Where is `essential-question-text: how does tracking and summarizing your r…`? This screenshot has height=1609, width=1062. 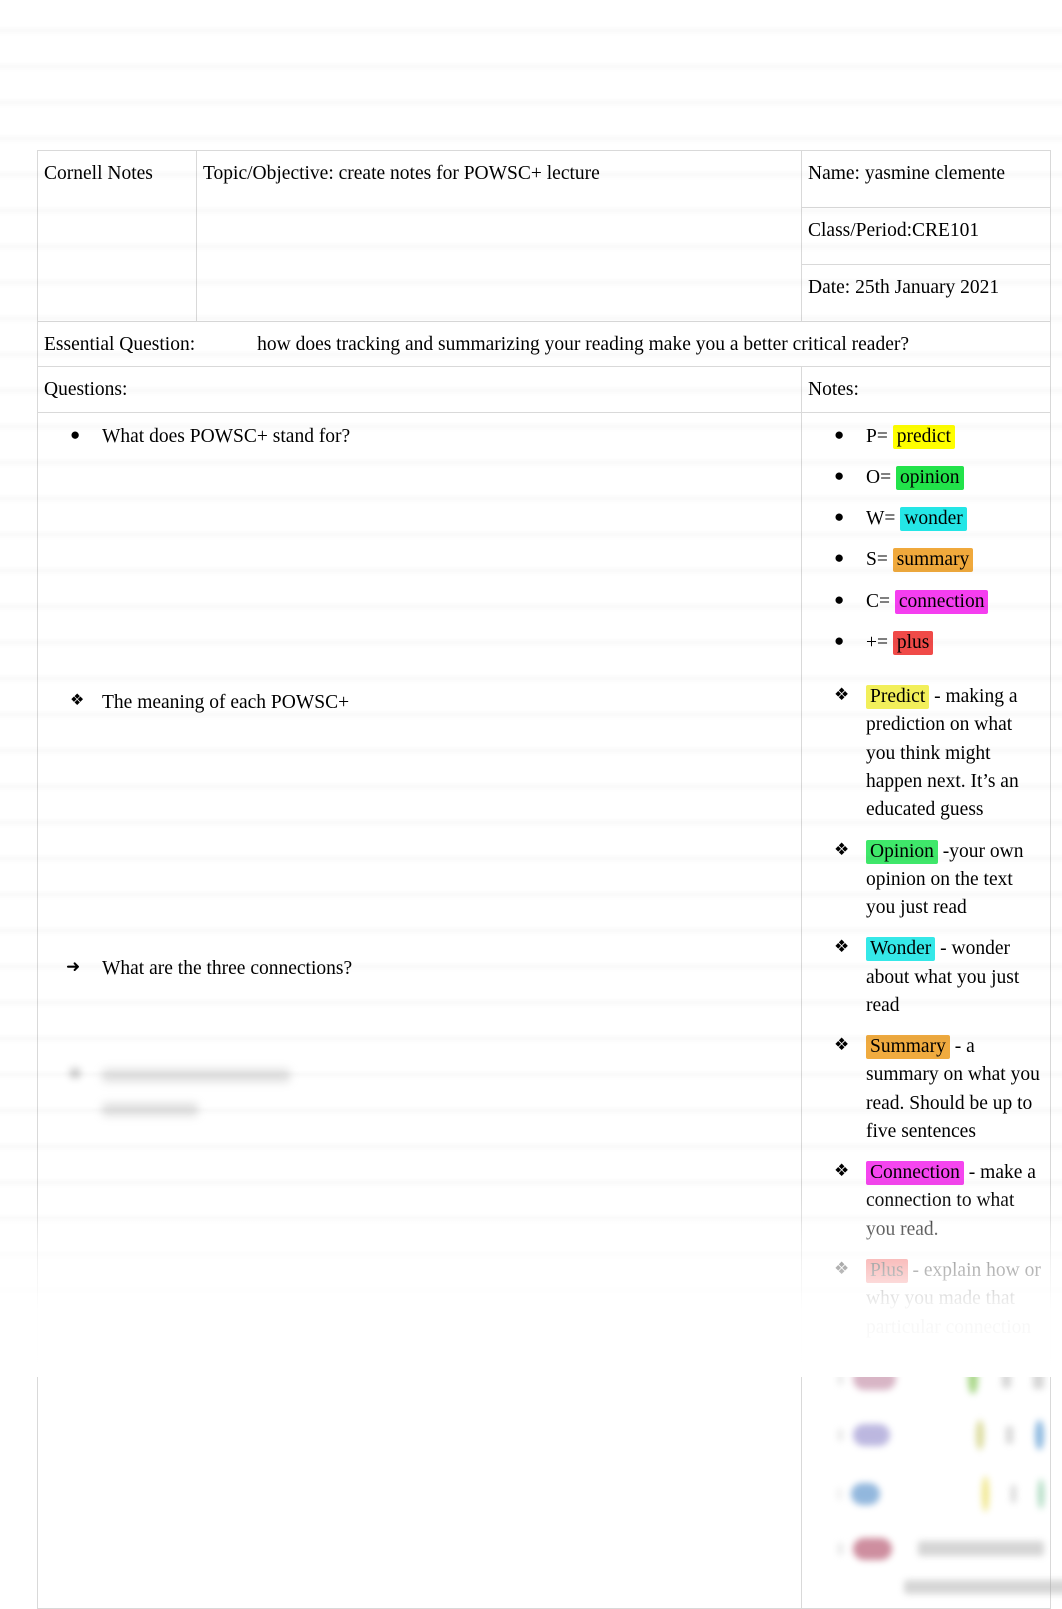 essential-question-text: how does tracking and summarizing your r… is located at coordinates (583, 344).